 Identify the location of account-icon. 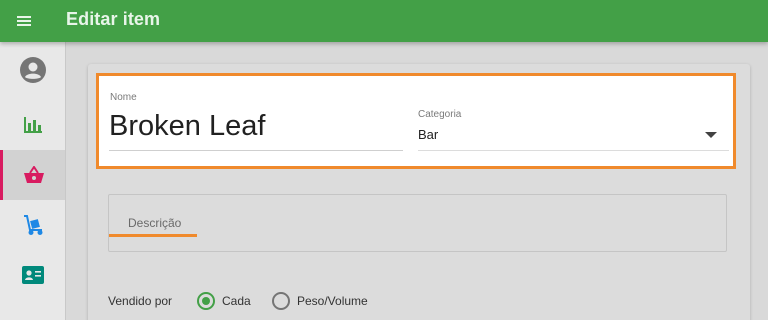
(32, 70).